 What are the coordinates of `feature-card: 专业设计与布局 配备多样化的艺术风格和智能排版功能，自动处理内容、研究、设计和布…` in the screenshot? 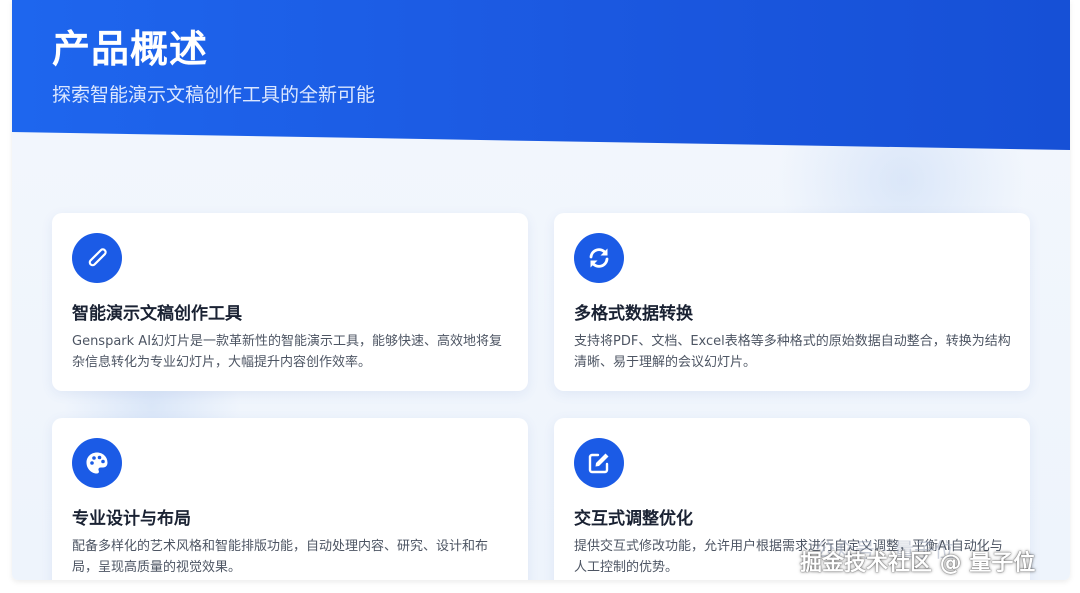 It's located at (290, 499).